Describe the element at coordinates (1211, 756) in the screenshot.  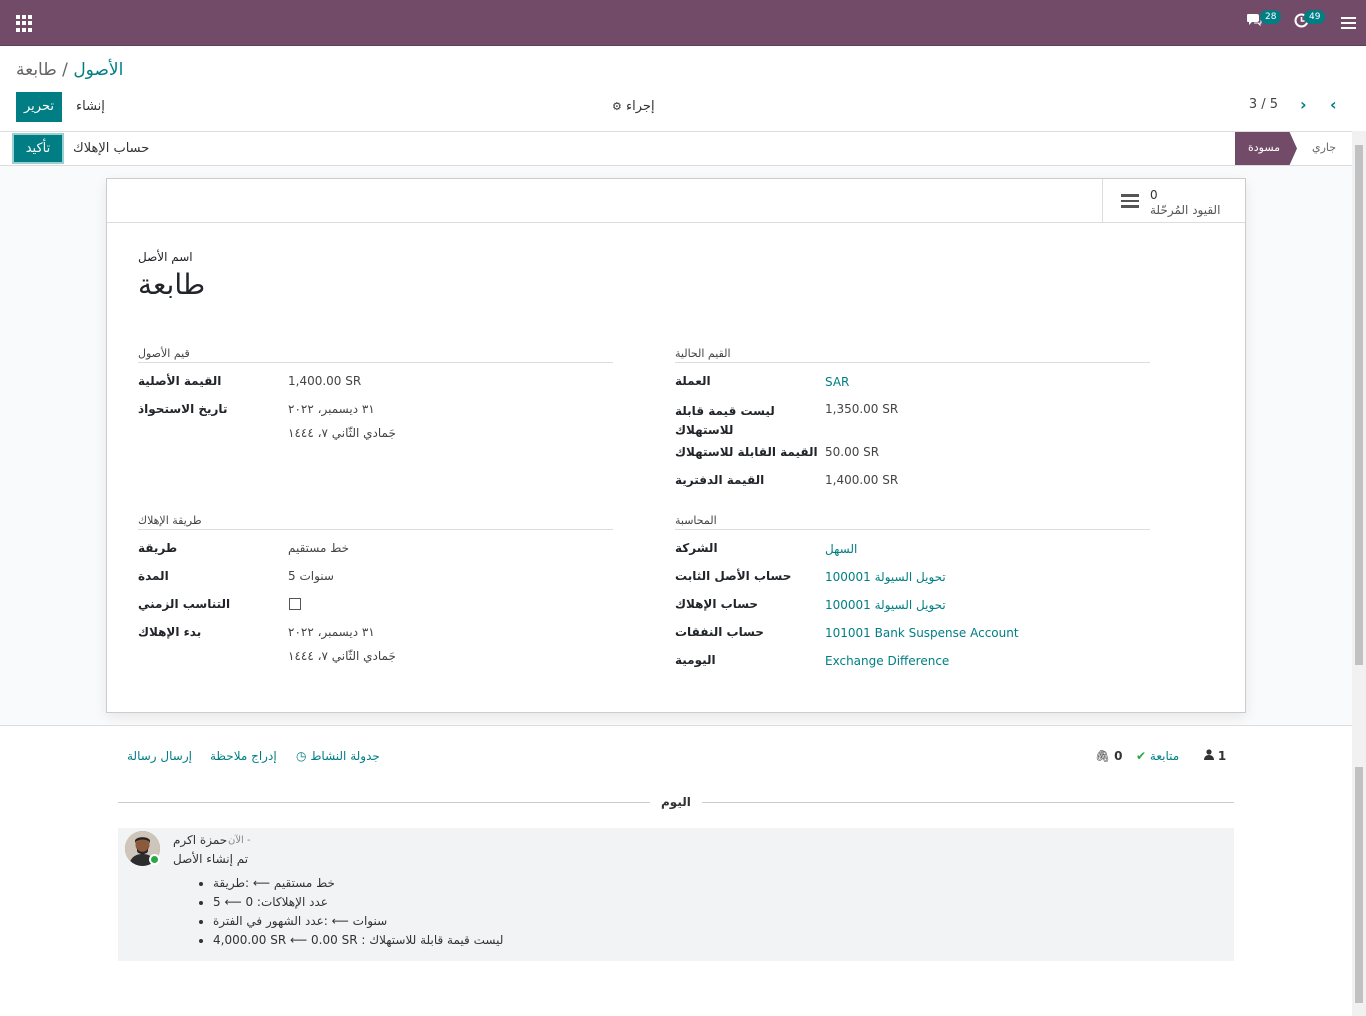
I see `user-icon` at that location.